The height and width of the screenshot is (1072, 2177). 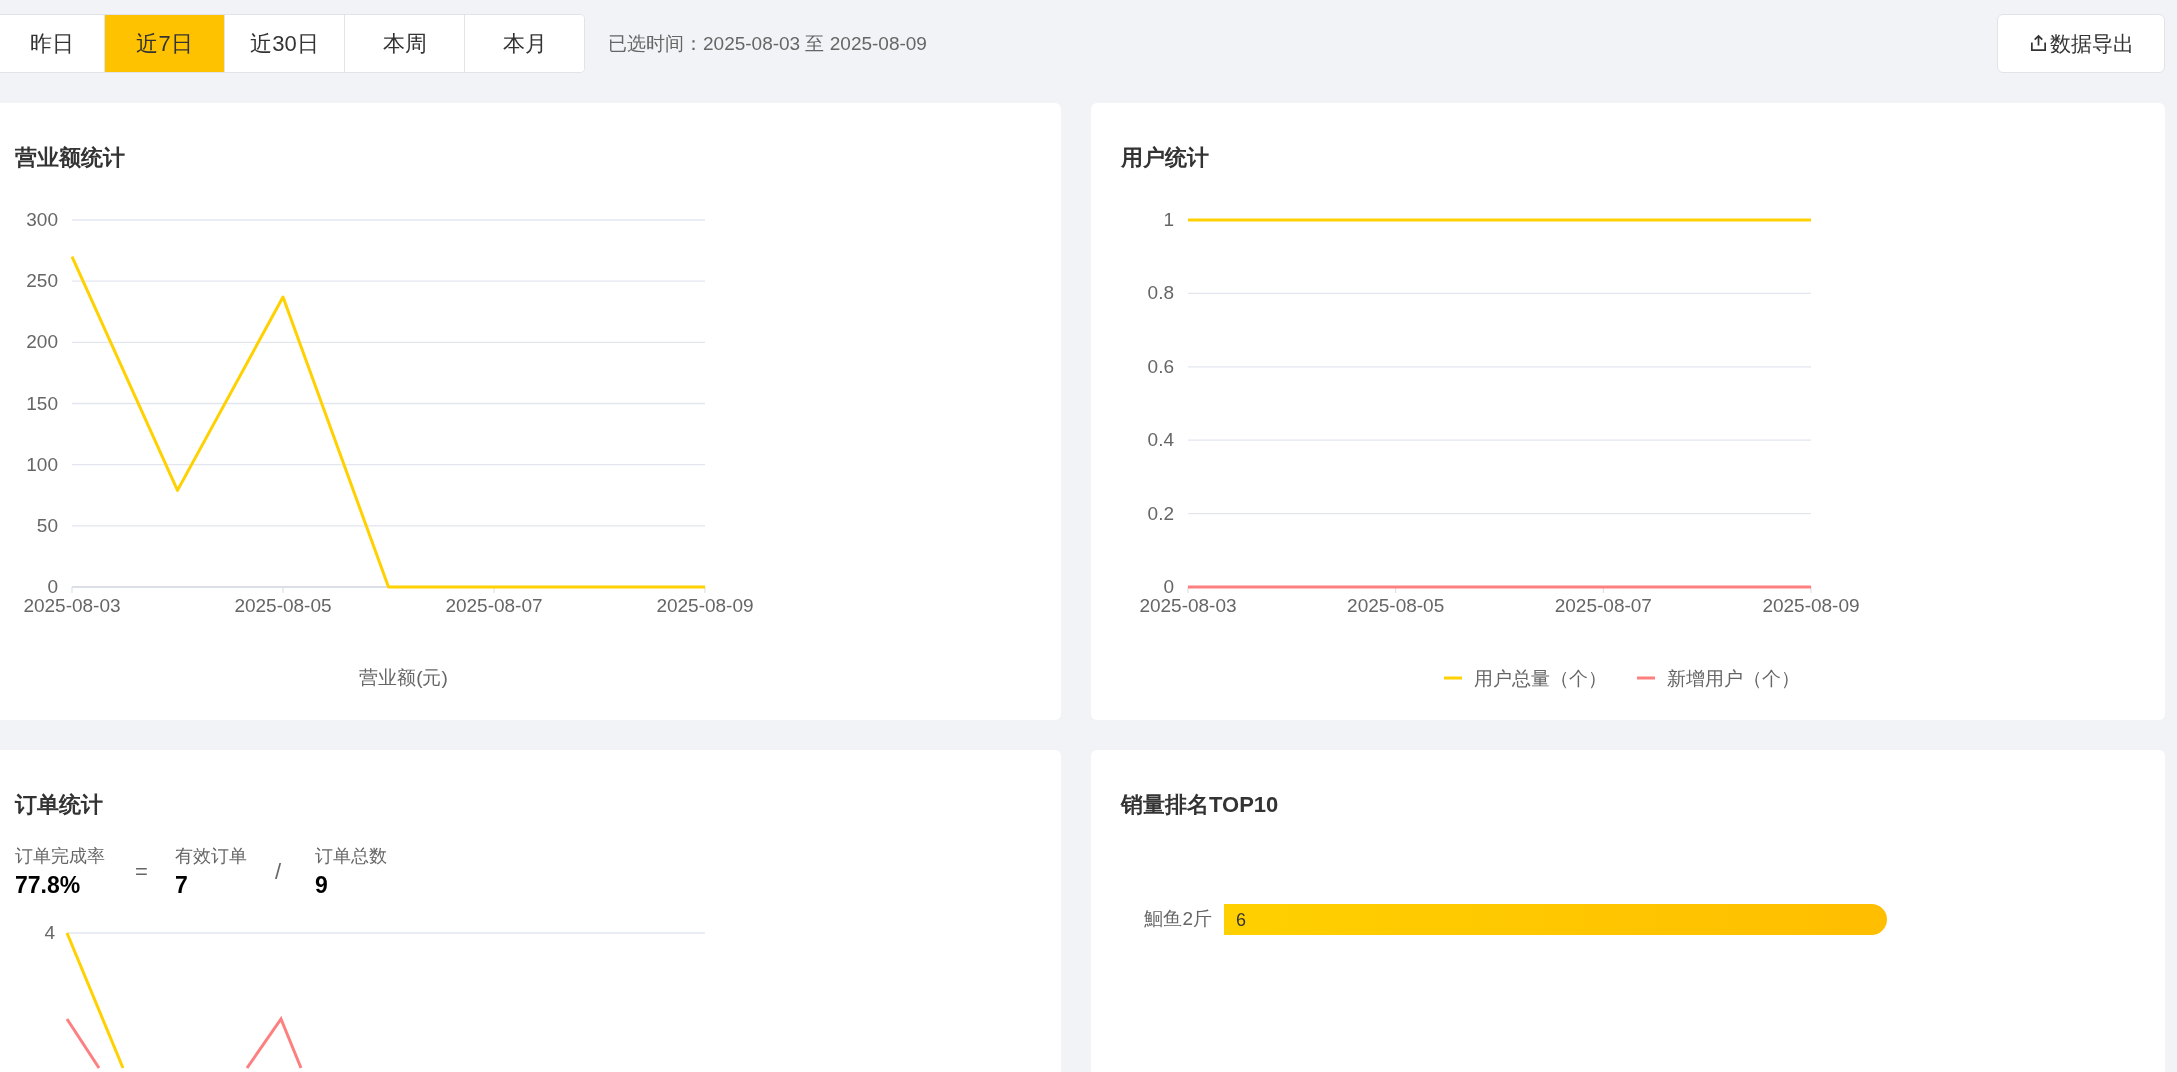 I want to click on category-label: 鮰鱼2斤, so click(x=1178, y=918).